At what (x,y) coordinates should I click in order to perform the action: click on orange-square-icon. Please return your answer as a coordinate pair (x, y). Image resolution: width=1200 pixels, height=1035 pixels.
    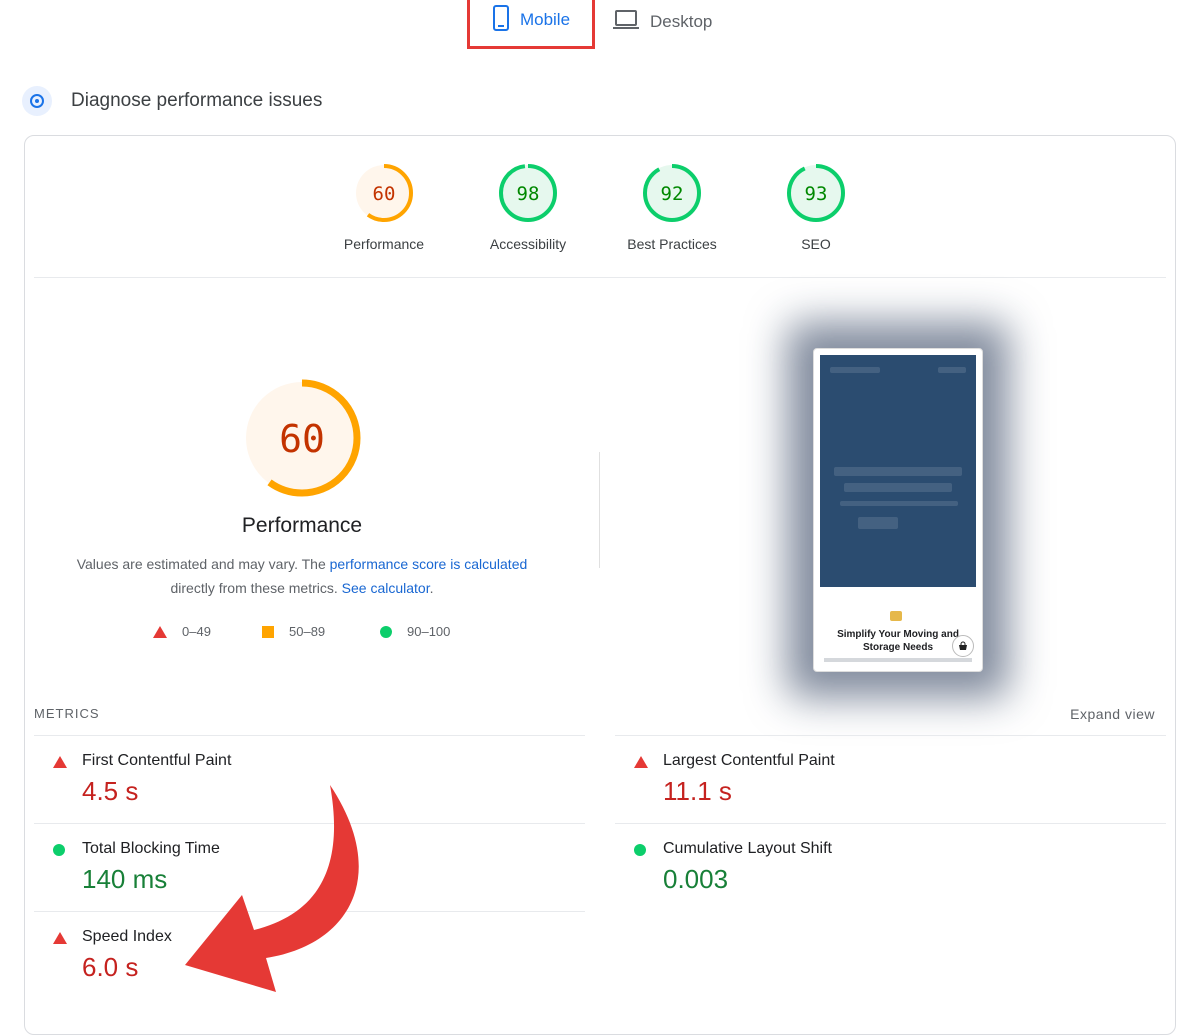
    Looking at the image, I should click on (268, 631).